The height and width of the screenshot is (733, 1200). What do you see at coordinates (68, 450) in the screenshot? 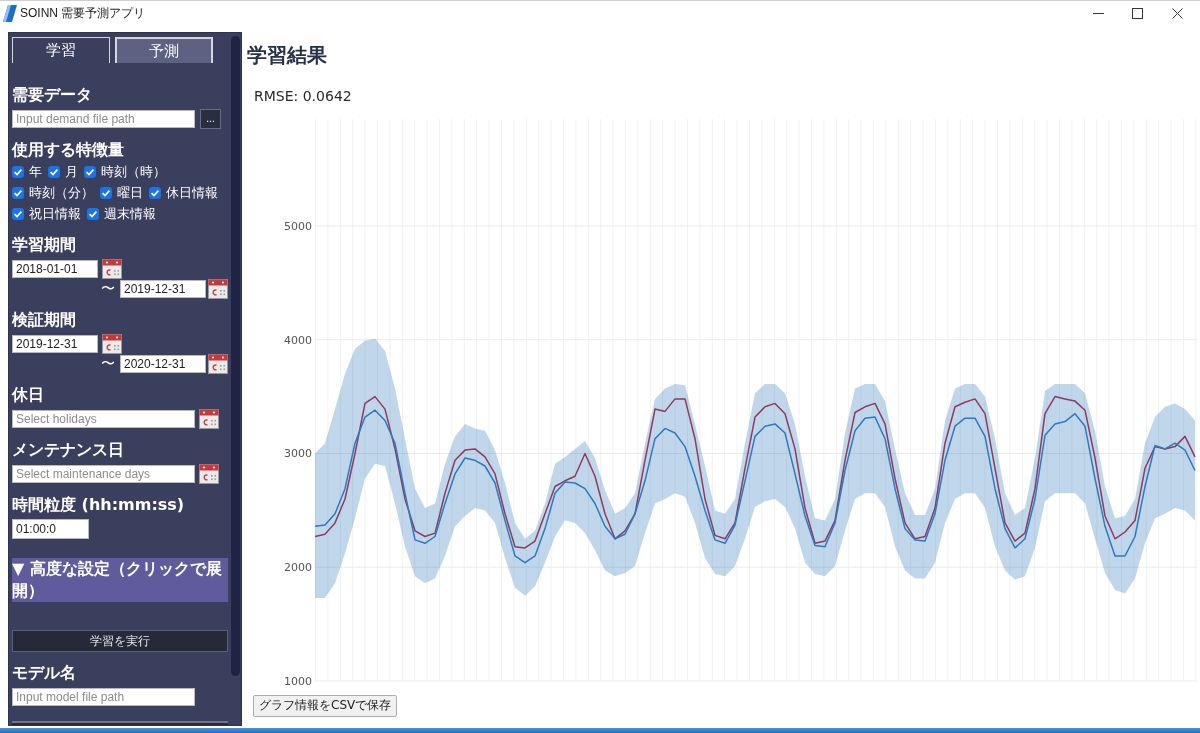
I see `section-heading: メンテナンス日` at bounding box center [68, 450].